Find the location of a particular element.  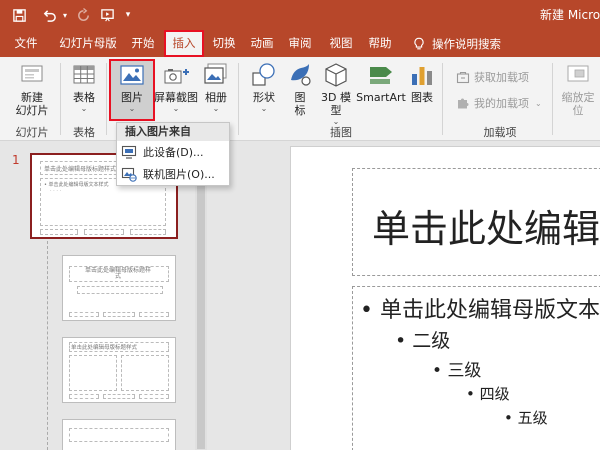

new-slide-button: 新建 幻灯片 is located at coordinates (32, 89).